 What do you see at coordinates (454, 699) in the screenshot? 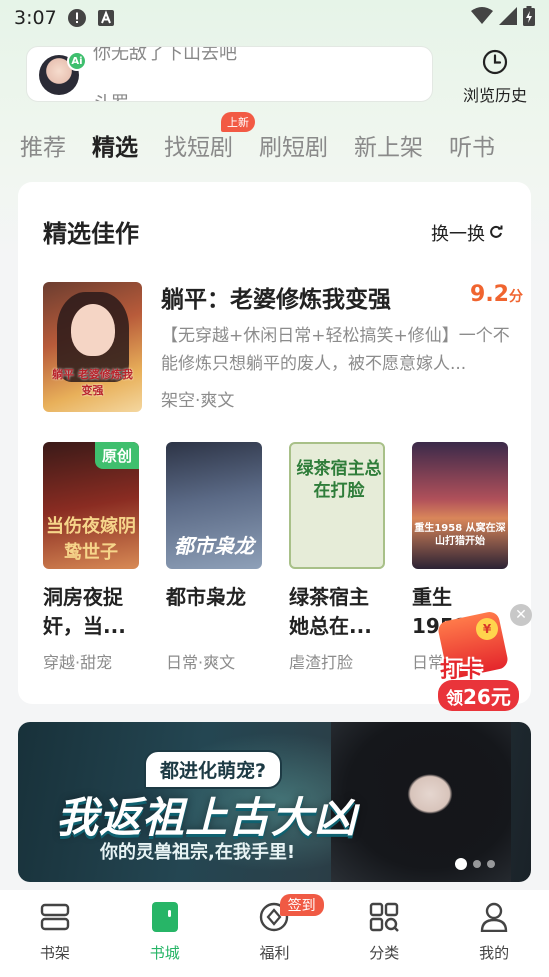
I see `promo-reward-prefix: 领` at bounding box center [454, 699].